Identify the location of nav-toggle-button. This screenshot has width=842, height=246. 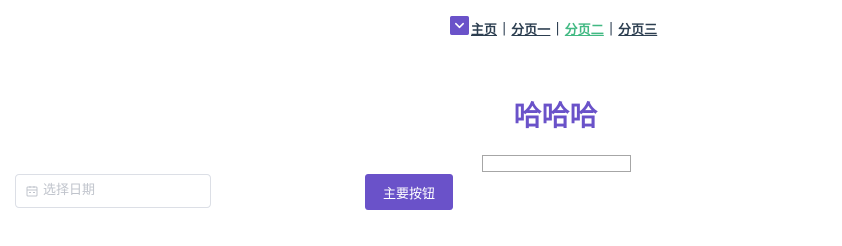
(459, 25).